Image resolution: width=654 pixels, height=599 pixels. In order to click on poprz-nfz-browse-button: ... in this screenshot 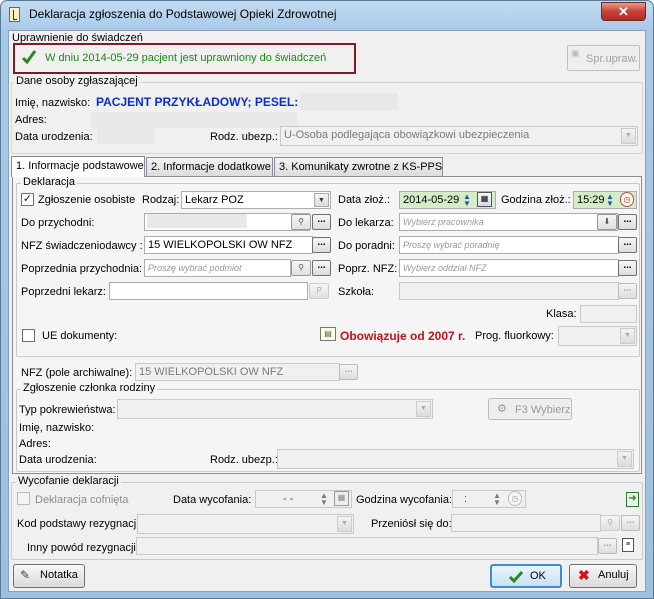, I will do `click(627, 268)`.